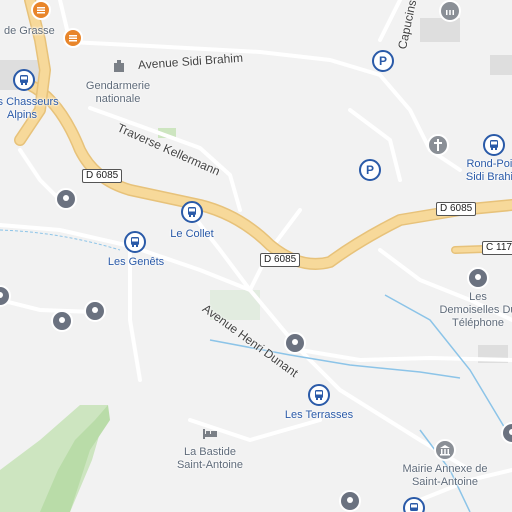 The height and width of the screenshot is (512, 512). I want to click on place-label-mairie: Mairie Annexe de Saint-Antoine, so click(445, 475).